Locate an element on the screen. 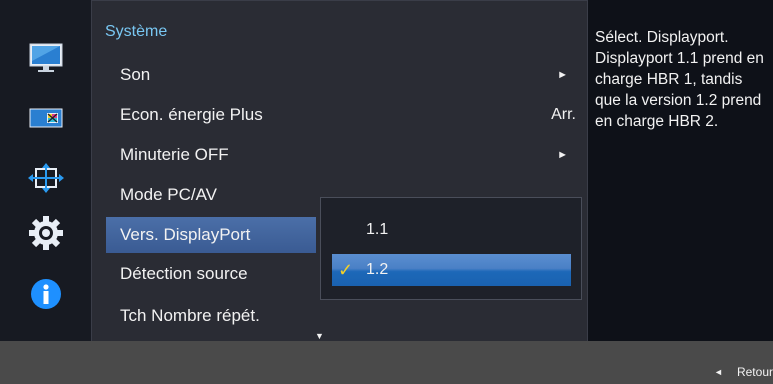  bottom-bar: ◄ Retour is located at coordinates (386, 362).